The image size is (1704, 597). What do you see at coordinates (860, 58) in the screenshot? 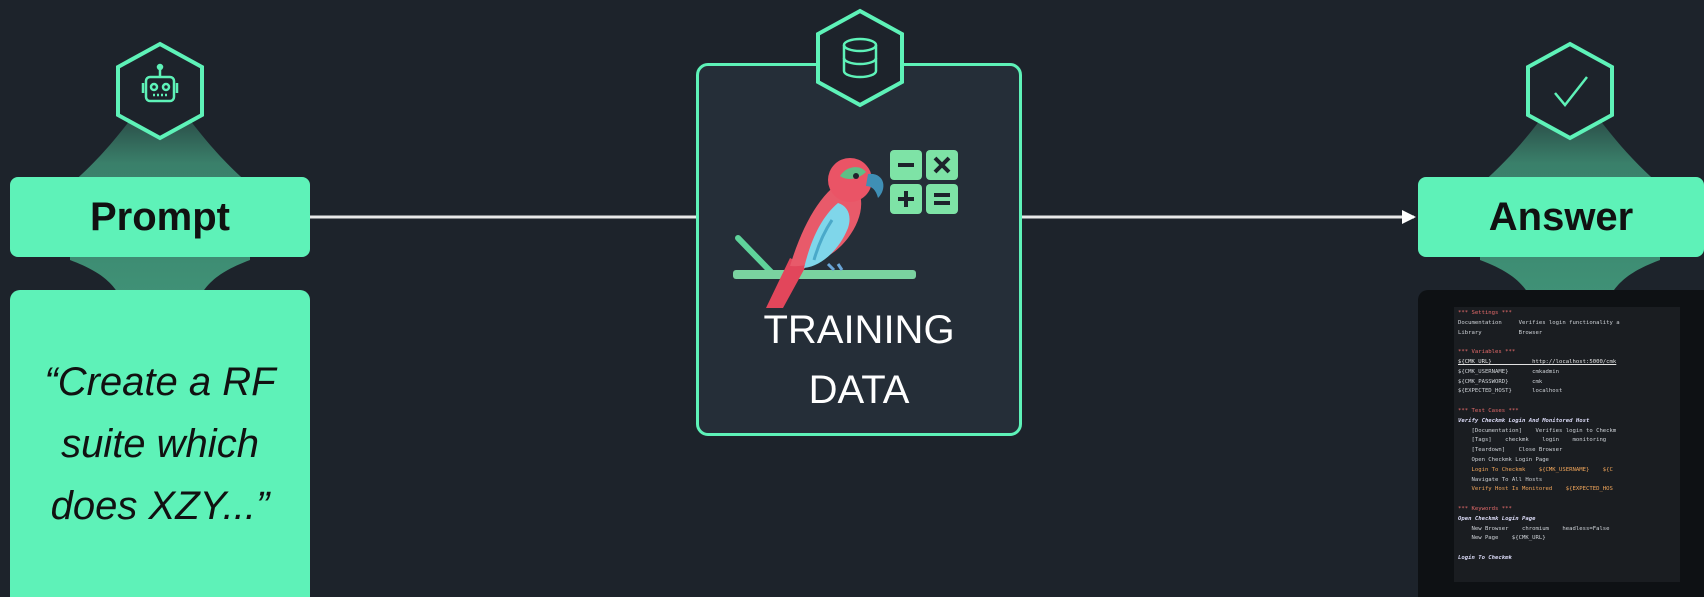
I see `training-hexagon` at bounding box center [860, 58].